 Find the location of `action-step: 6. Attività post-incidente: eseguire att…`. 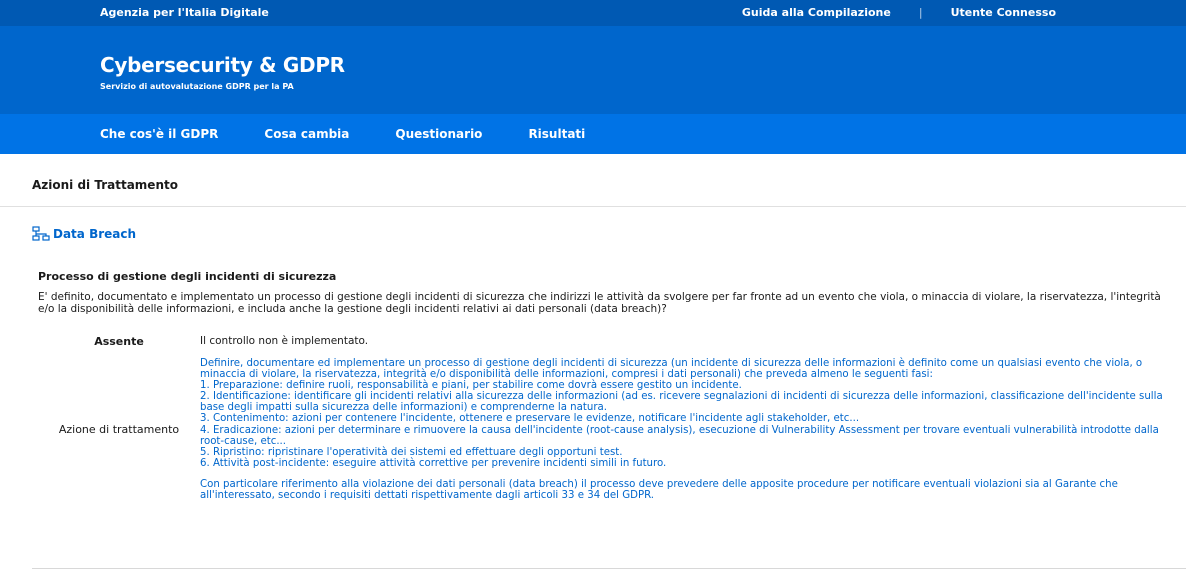

action-step: 6. Attività post-incidente: eseguire att… is located at coordinates (433, 463).